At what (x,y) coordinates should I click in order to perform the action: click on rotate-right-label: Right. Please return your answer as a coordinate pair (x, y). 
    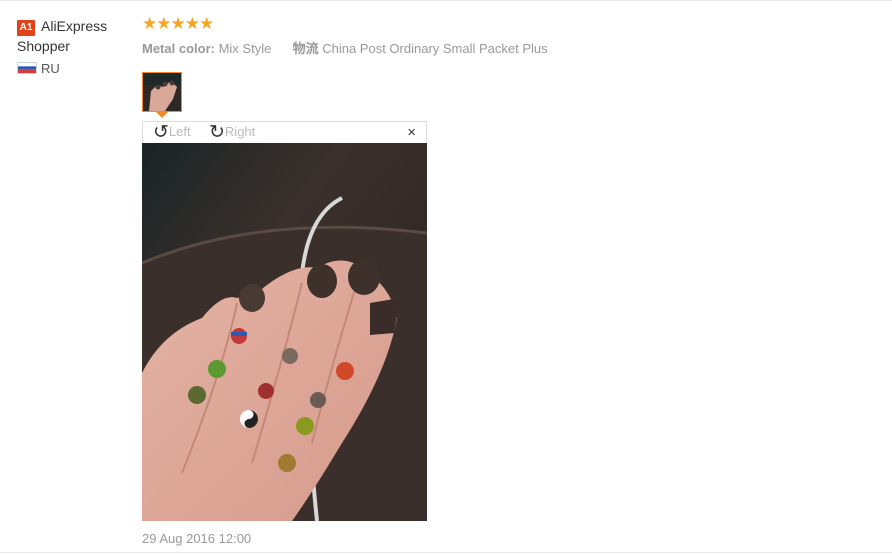
    Looking at the image, I should click on (240, 131).